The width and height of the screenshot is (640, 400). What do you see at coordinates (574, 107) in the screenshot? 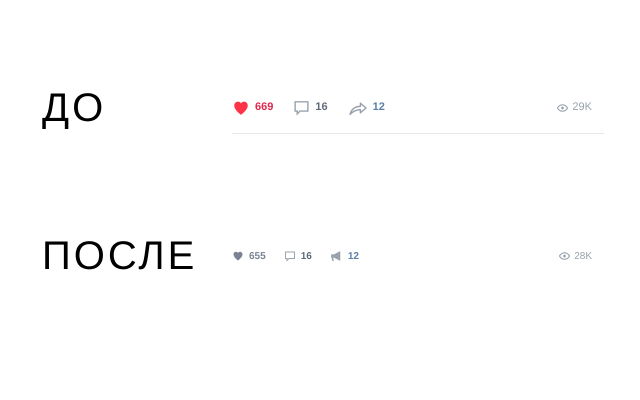
I see `view-count: 29K` at bounding box center [574, 107].